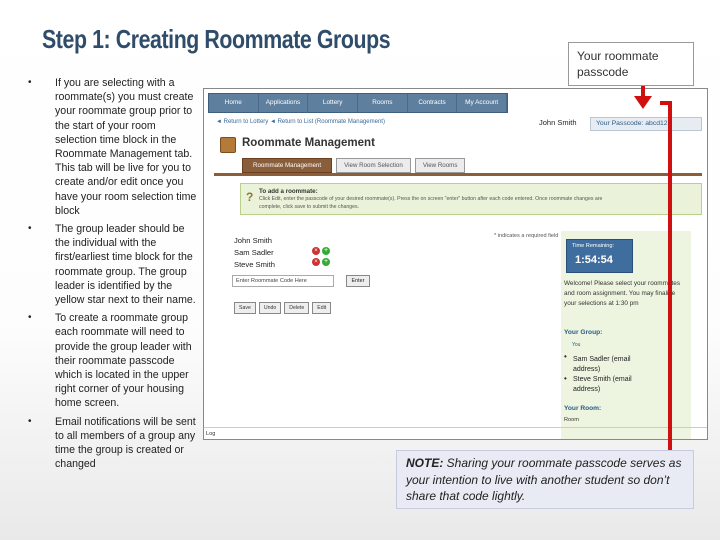 This screenshot has width=720, height=540. I want to click on tab-roommate-management: Roommate Management, so click(287, 165).